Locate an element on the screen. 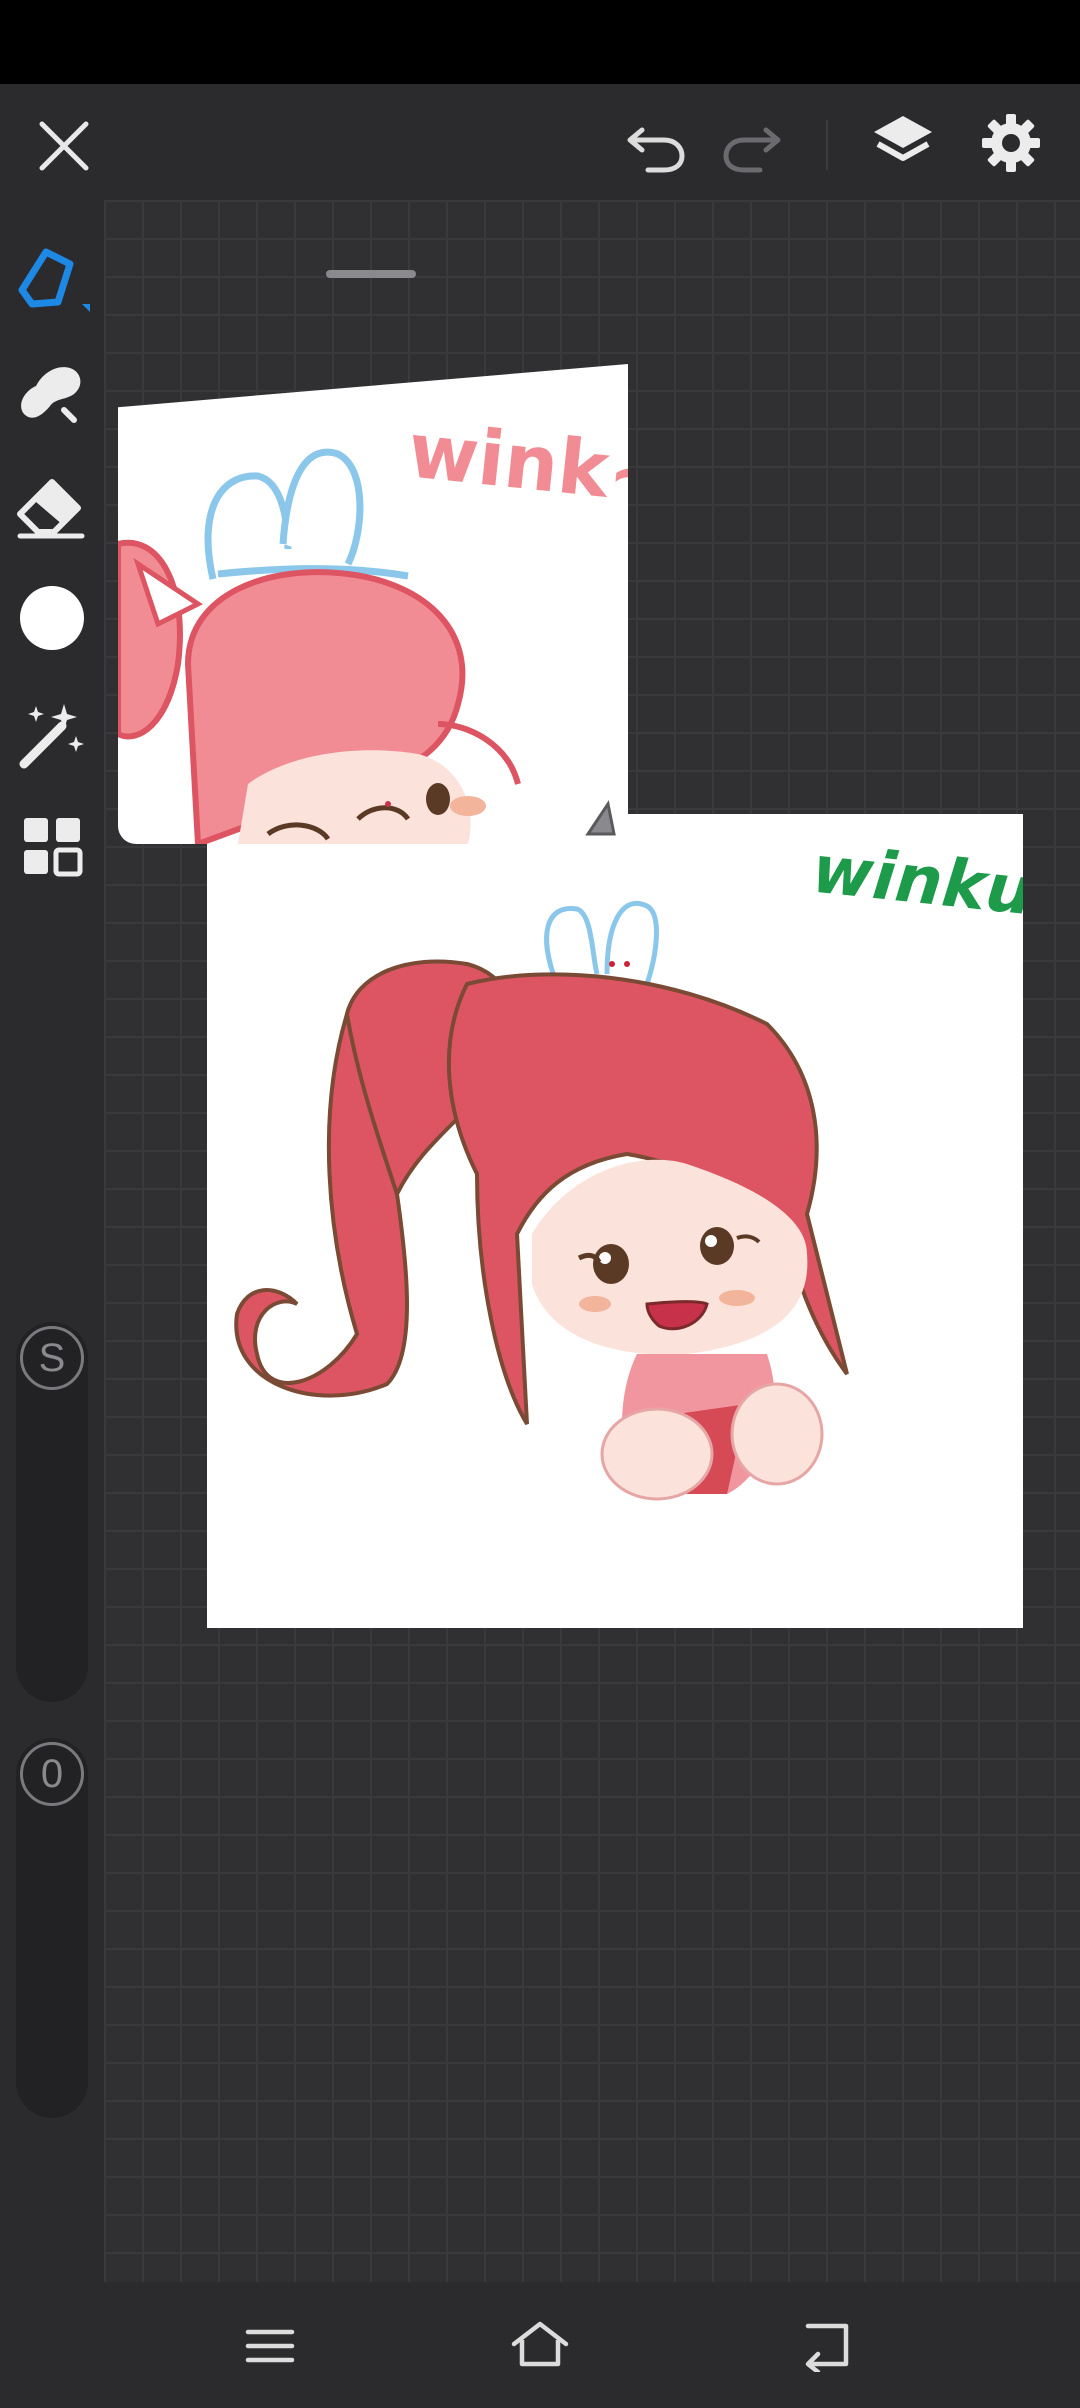  system-nav-bar is located at coordinates (540, 2345).